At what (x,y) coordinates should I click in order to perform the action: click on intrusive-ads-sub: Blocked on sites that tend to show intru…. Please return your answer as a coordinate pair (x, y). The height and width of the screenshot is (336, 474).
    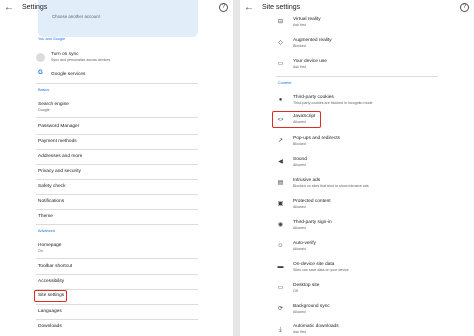
    Looking at the image, I should click on (331, 186).